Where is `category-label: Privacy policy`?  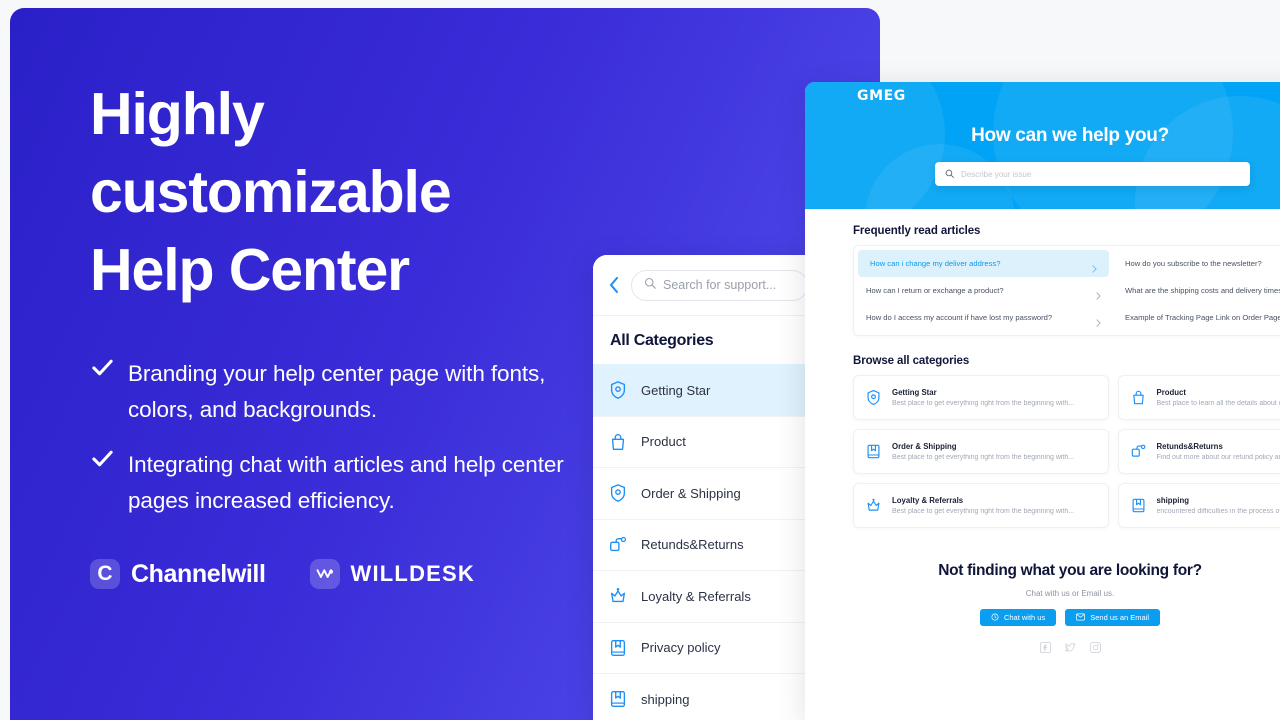 category-label: Privacy policy is located at coordinates (681, 648).